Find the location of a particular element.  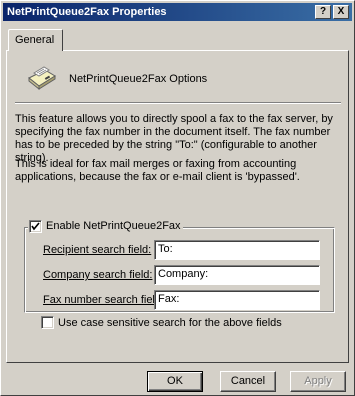

recipient-search-label-text: Recipient search field: is located at coordinates (97, 250).